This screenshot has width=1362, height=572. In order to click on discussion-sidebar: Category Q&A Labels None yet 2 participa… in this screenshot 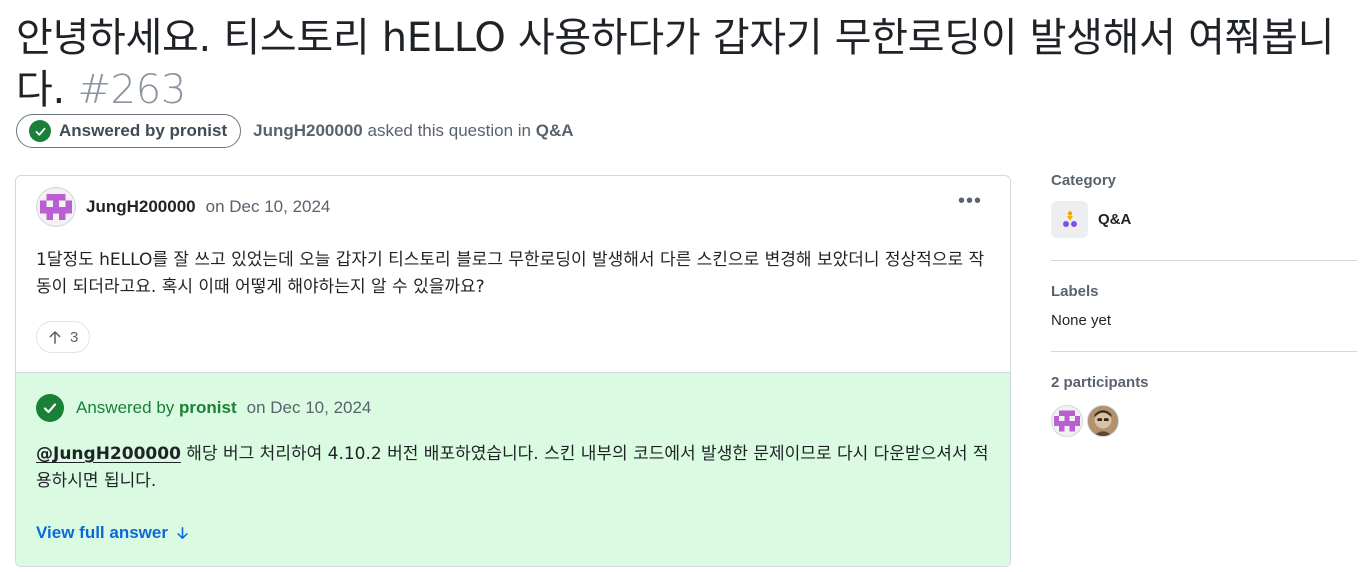, I will do `click(1204, 304)`.